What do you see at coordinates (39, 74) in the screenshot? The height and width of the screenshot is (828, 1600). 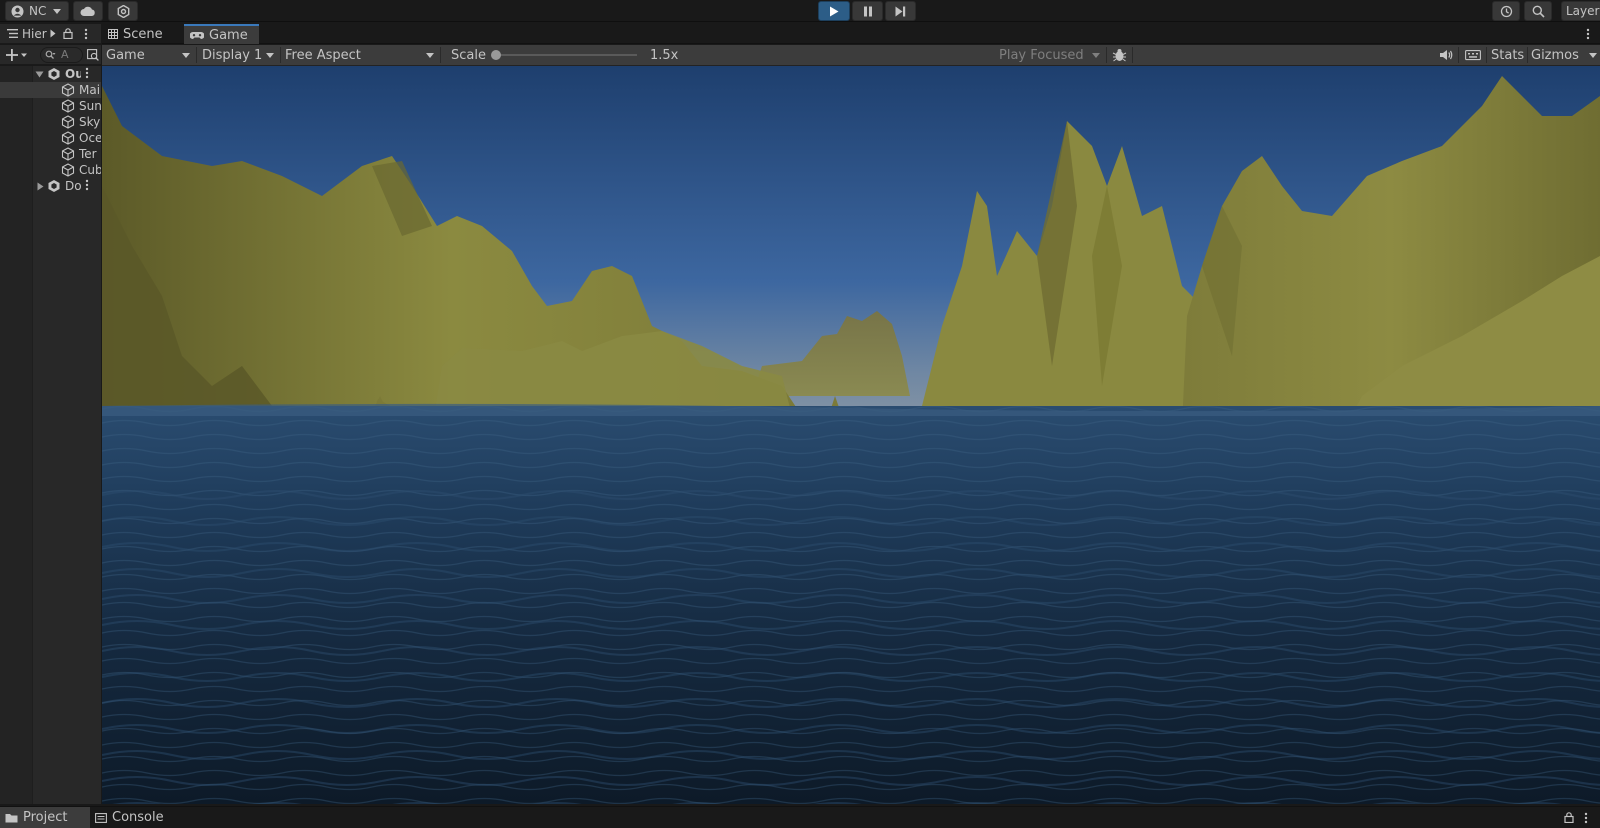 I see `expand-arrow-icon` at bounding box center [39, 74].